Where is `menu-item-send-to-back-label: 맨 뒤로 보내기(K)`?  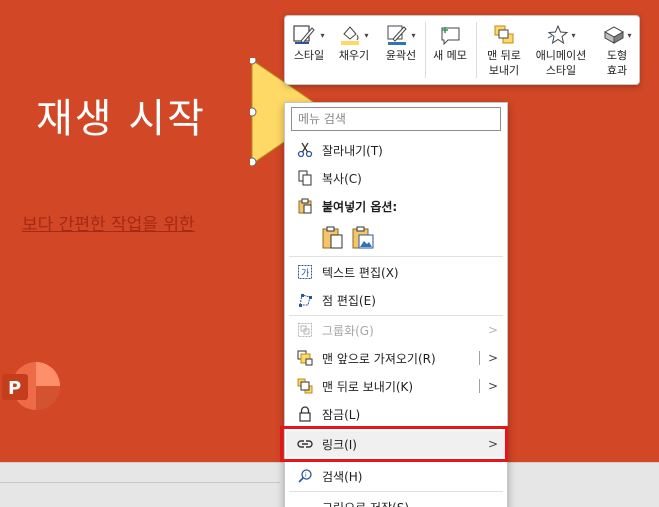
menu-item-send-to-back-label: 맨 뒤로 보내기(K) is located at coordinates (368, 386).